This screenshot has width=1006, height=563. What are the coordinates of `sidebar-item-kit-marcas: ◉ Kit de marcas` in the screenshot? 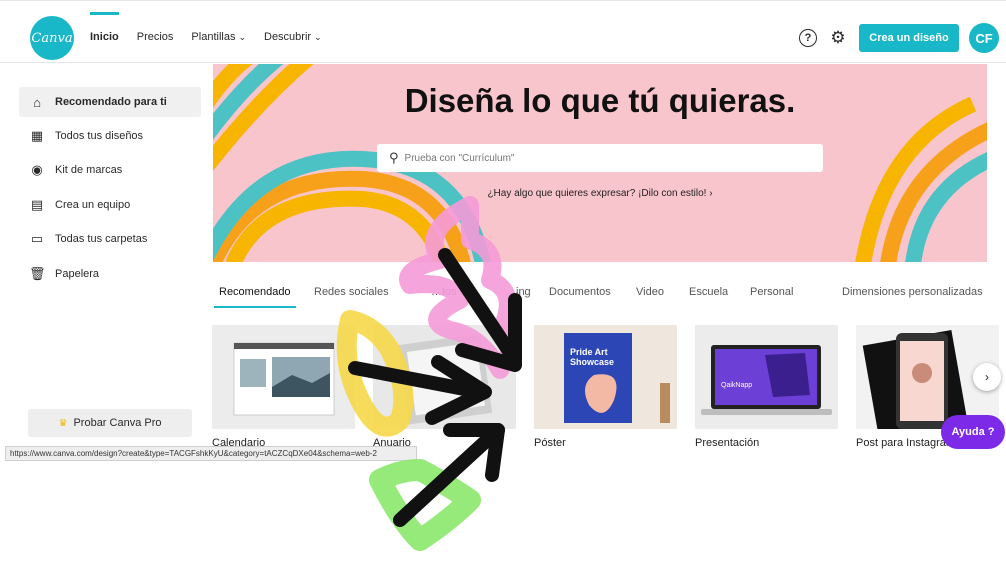 It's located at (110, 170).